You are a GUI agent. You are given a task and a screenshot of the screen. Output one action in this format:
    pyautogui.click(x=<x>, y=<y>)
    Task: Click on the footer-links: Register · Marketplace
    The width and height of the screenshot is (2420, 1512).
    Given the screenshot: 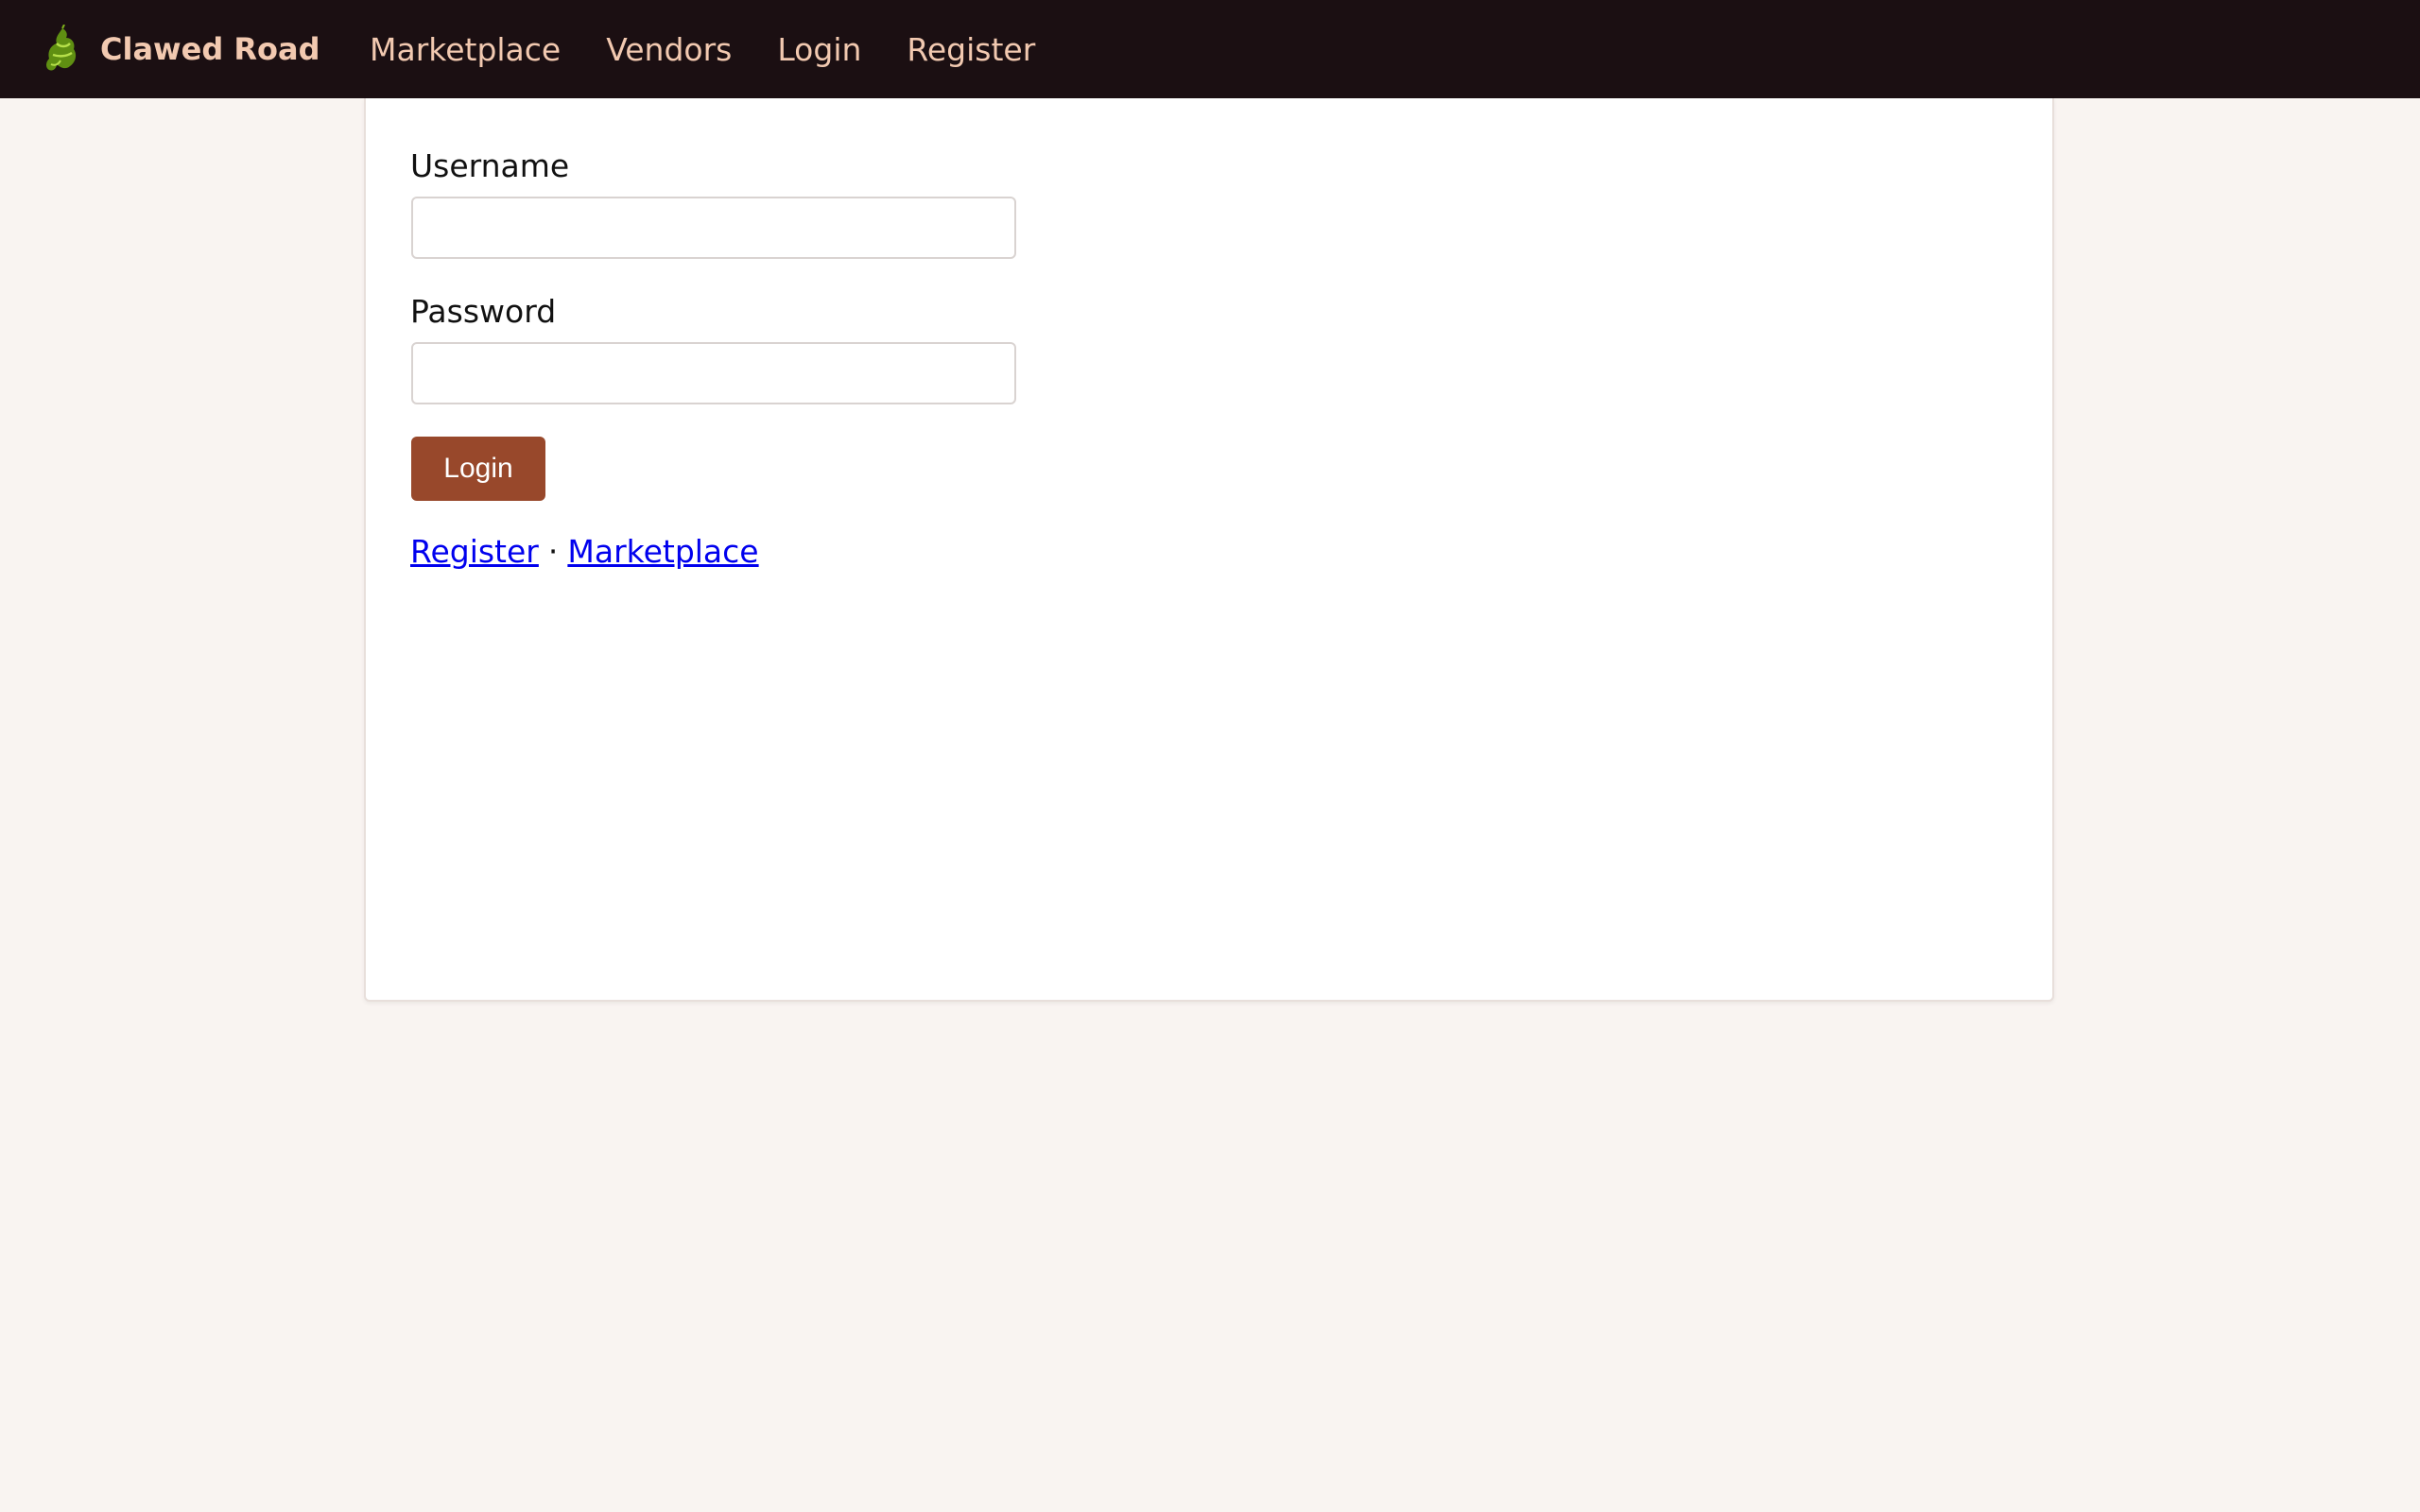 What is the action you would take?
    pyautogui.click(x=584, y=551)
    